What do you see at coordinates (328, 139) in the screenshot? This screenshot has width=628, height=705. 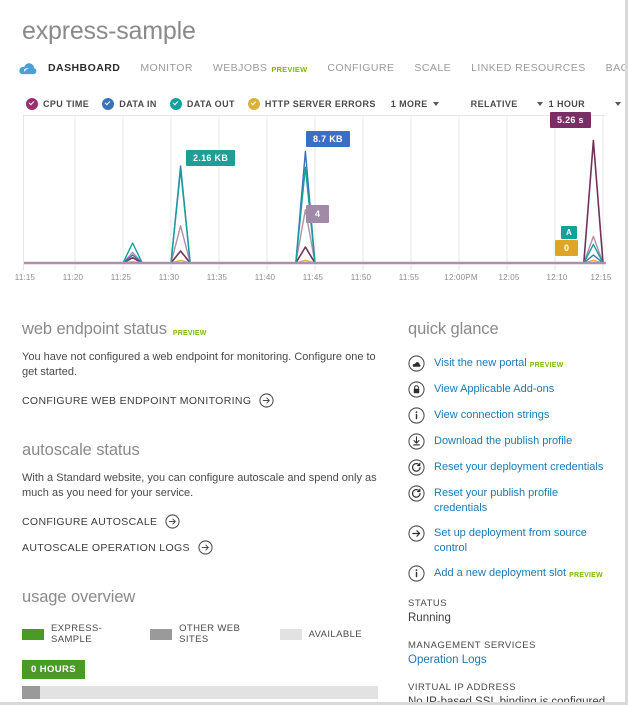 I see `chart-callout-data-in: 8.7 KB` at bounding box center [328, 139].